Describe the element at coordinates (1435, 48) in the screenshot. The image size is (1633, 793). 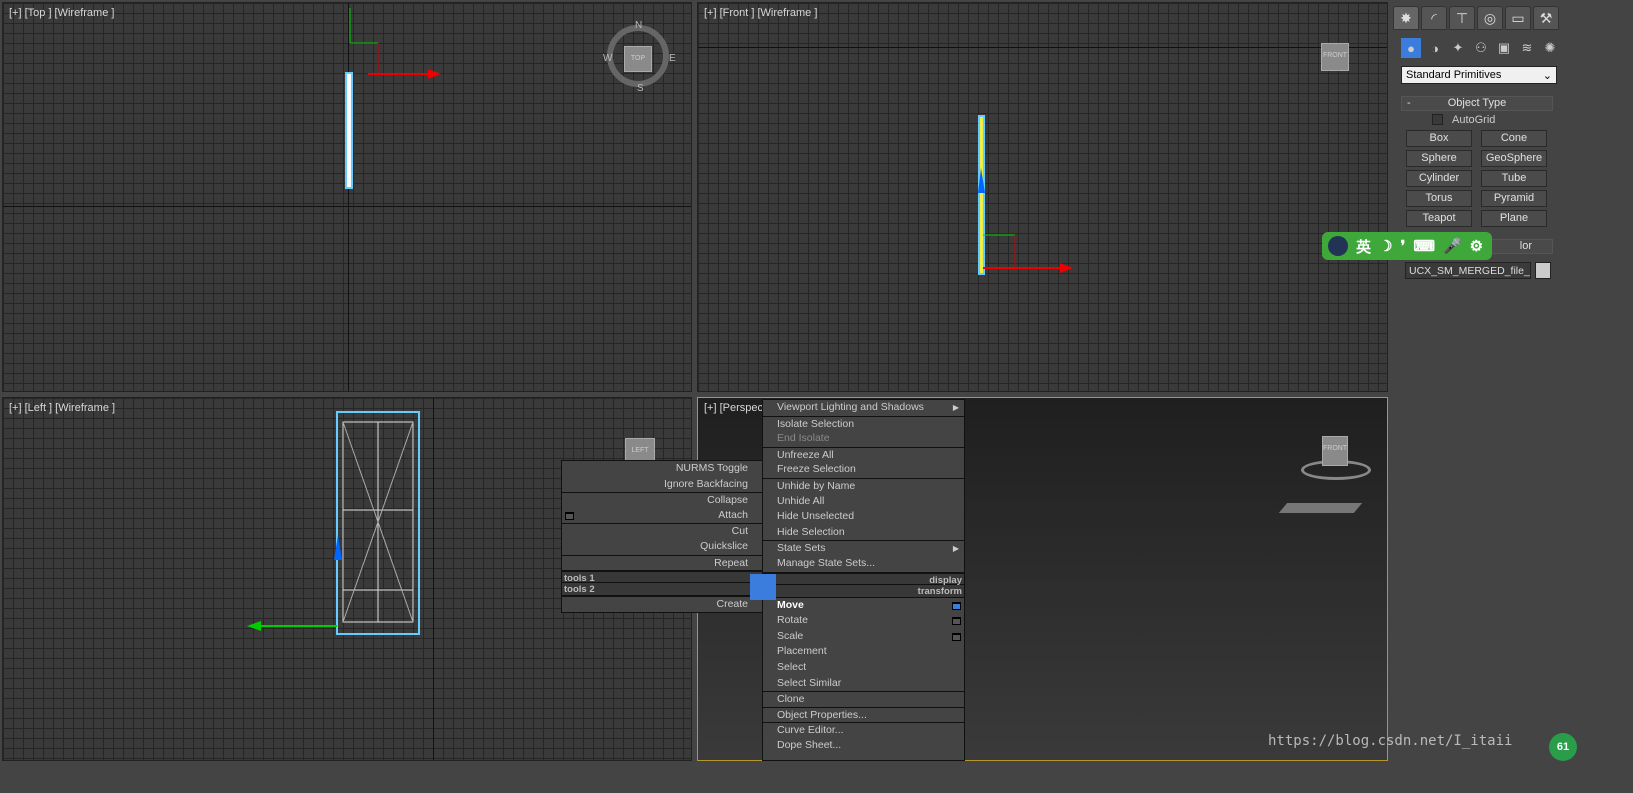
I see `shapes-icon: ◑` at that location.